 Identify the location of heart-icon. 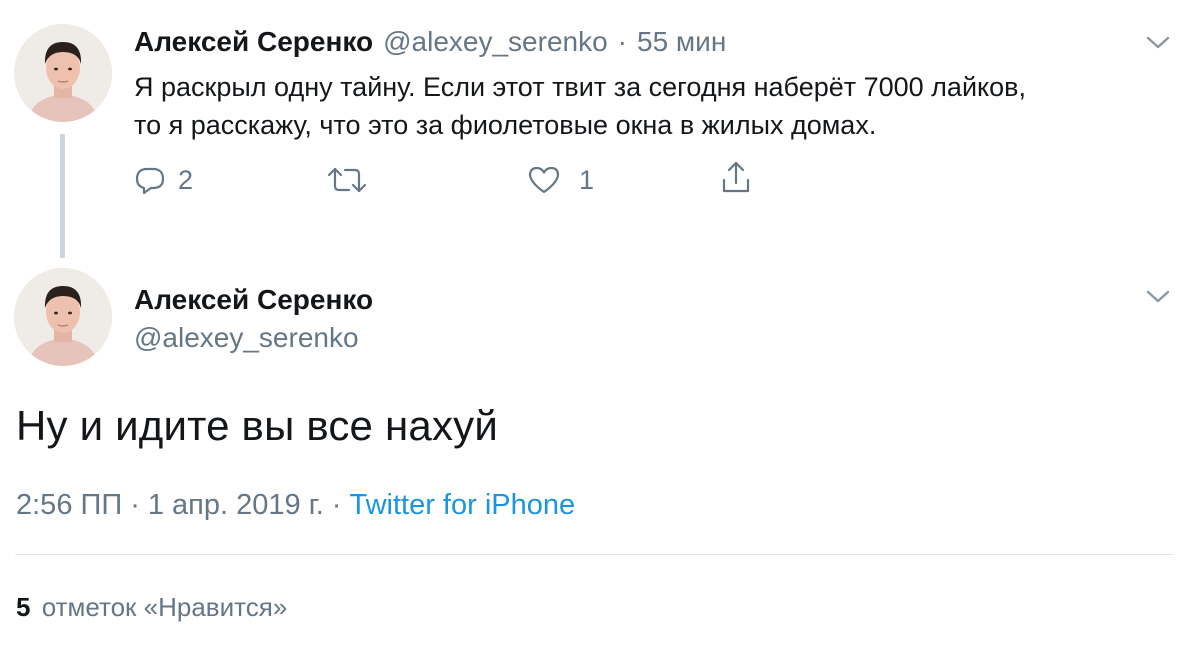
(544, 180).